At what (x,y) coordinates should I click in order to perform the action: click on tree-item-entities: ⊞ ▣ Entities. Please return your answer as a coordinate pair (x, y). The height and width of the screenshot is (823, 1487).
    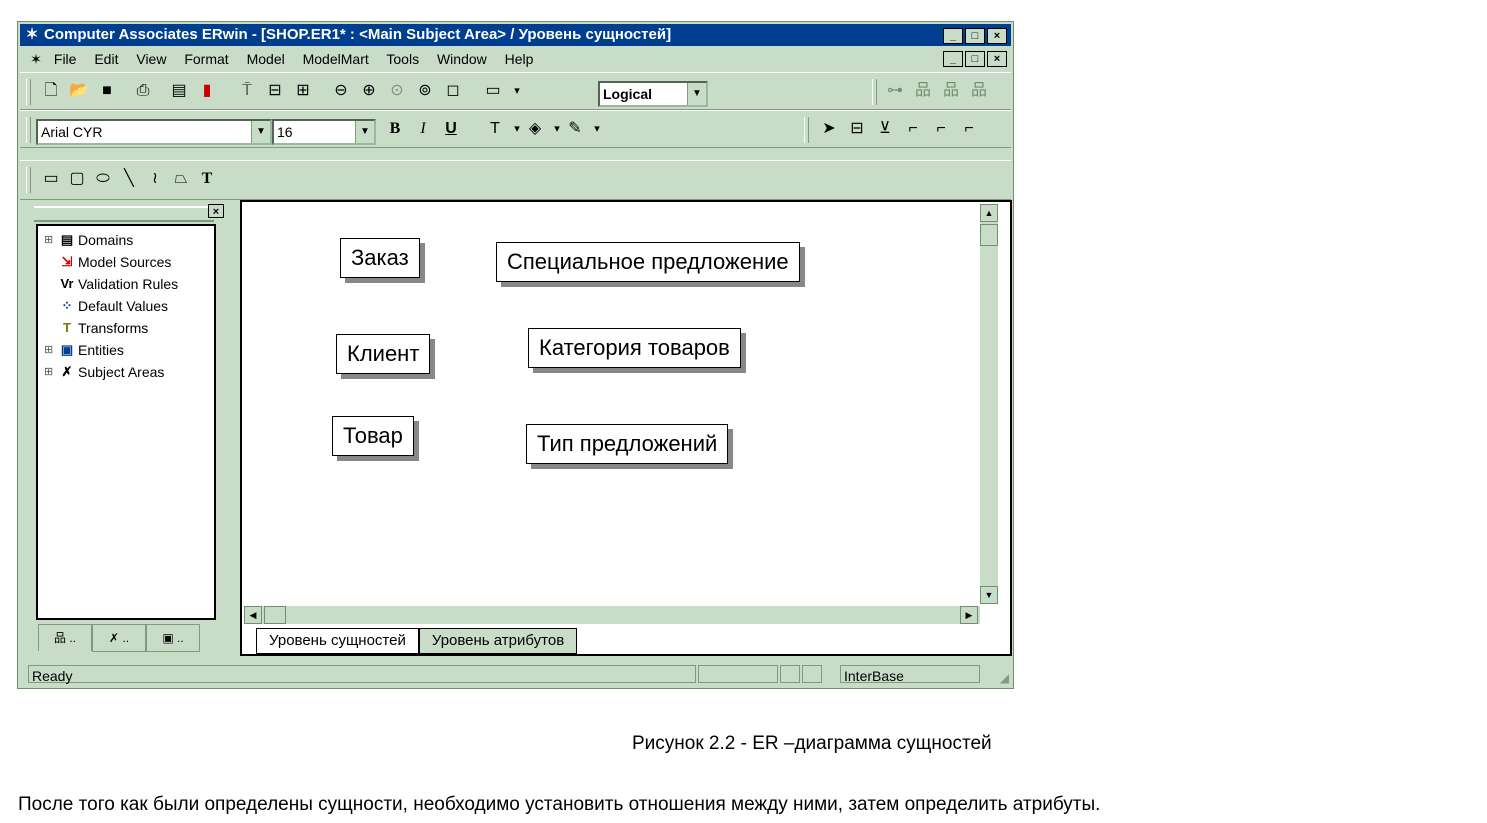
    Looking at the image, I should click on (84, 350).